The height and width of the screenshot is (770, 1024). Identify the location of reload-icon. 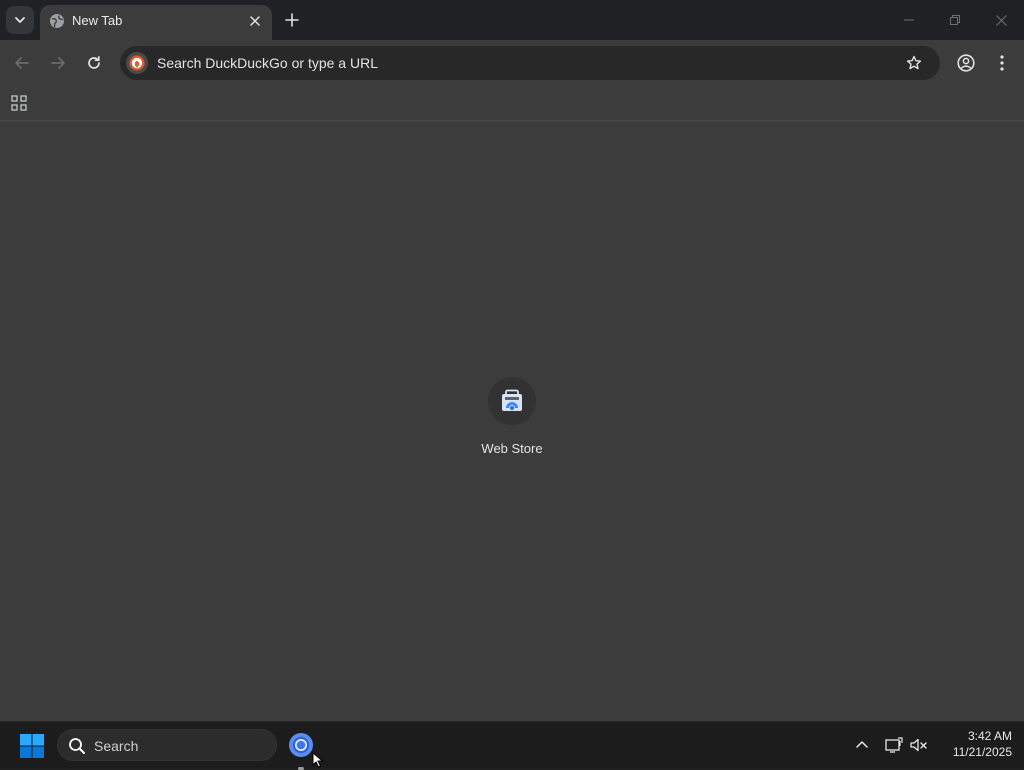
(94, 62).